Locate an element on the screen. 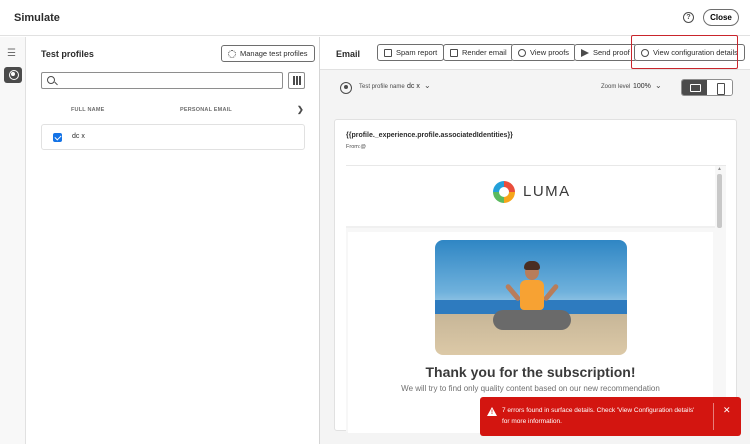  render-email-icon is located at coordinates (454, 52).